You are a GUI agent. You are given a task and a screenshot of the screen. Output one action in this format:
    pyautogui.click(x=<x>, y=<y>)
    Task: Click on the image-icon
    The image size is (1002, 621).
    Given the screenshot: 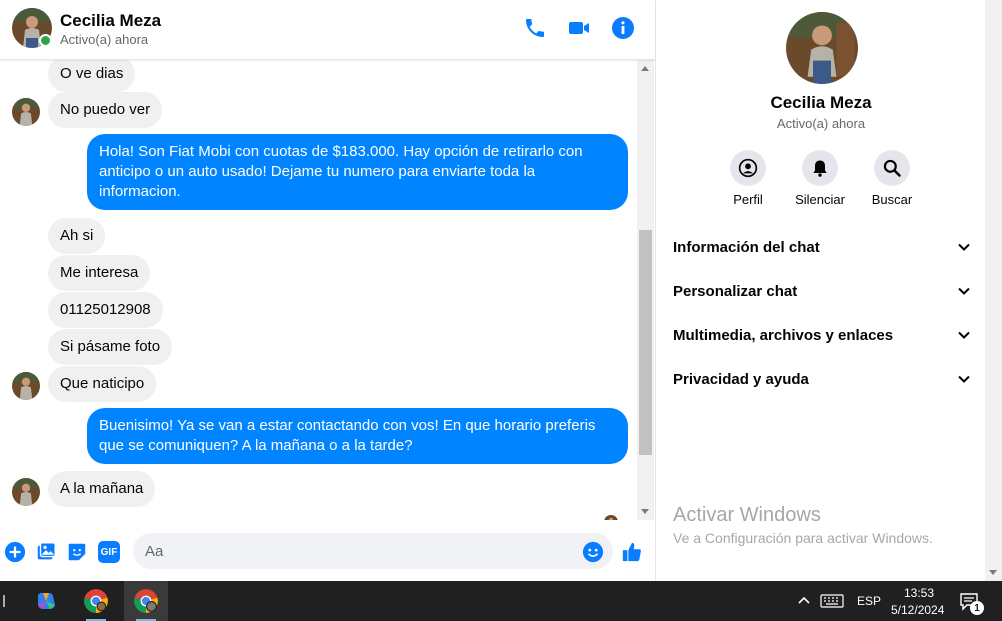 What is the action you would take?
    pyautogui.click(x=46, y=552)
    